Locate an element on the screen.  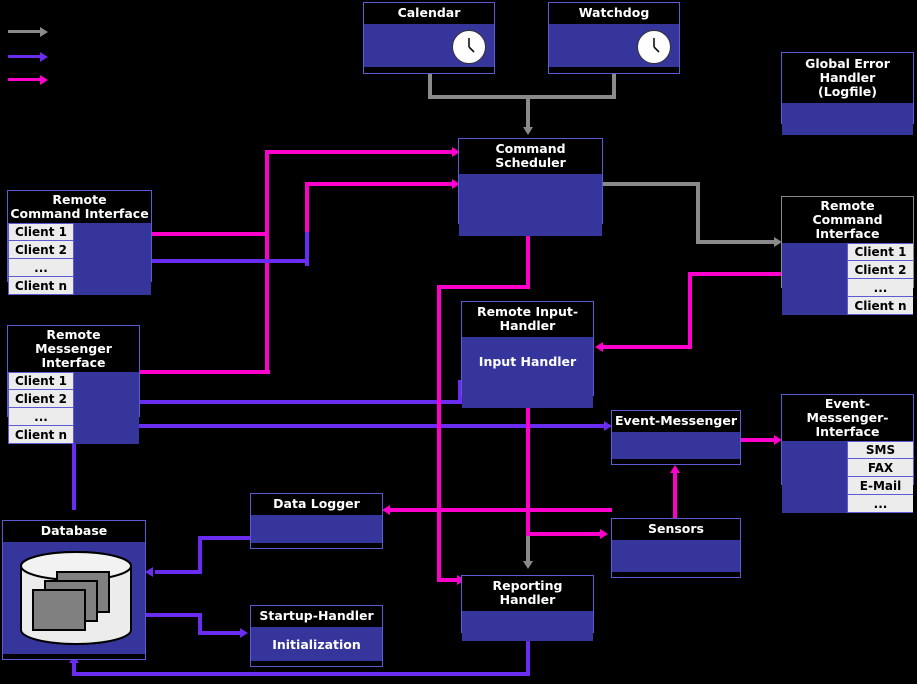
rci-left-split: Client 1 Client 2 ... Client n is located at coordinates (79, 259).